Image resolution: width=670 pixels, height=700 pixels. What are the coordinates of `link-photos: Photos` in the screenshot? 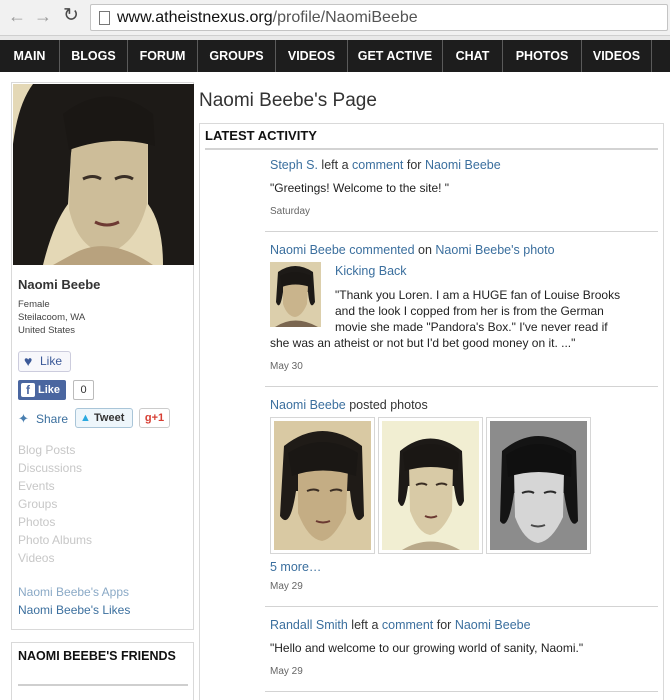 It's located at (36, 522).